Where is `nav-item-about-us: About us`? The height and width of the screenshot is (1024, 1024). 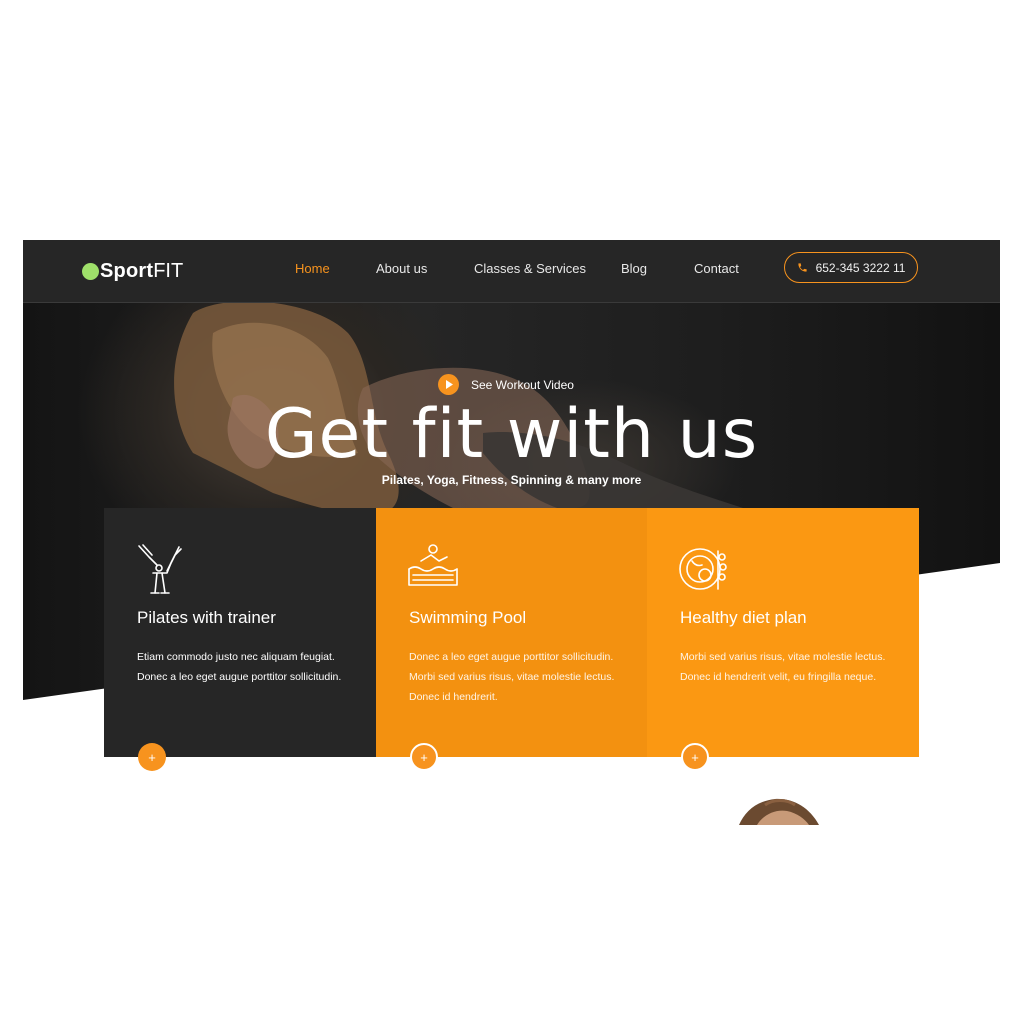 nav-item-about-us: About us is located at coordinates (401, 268).